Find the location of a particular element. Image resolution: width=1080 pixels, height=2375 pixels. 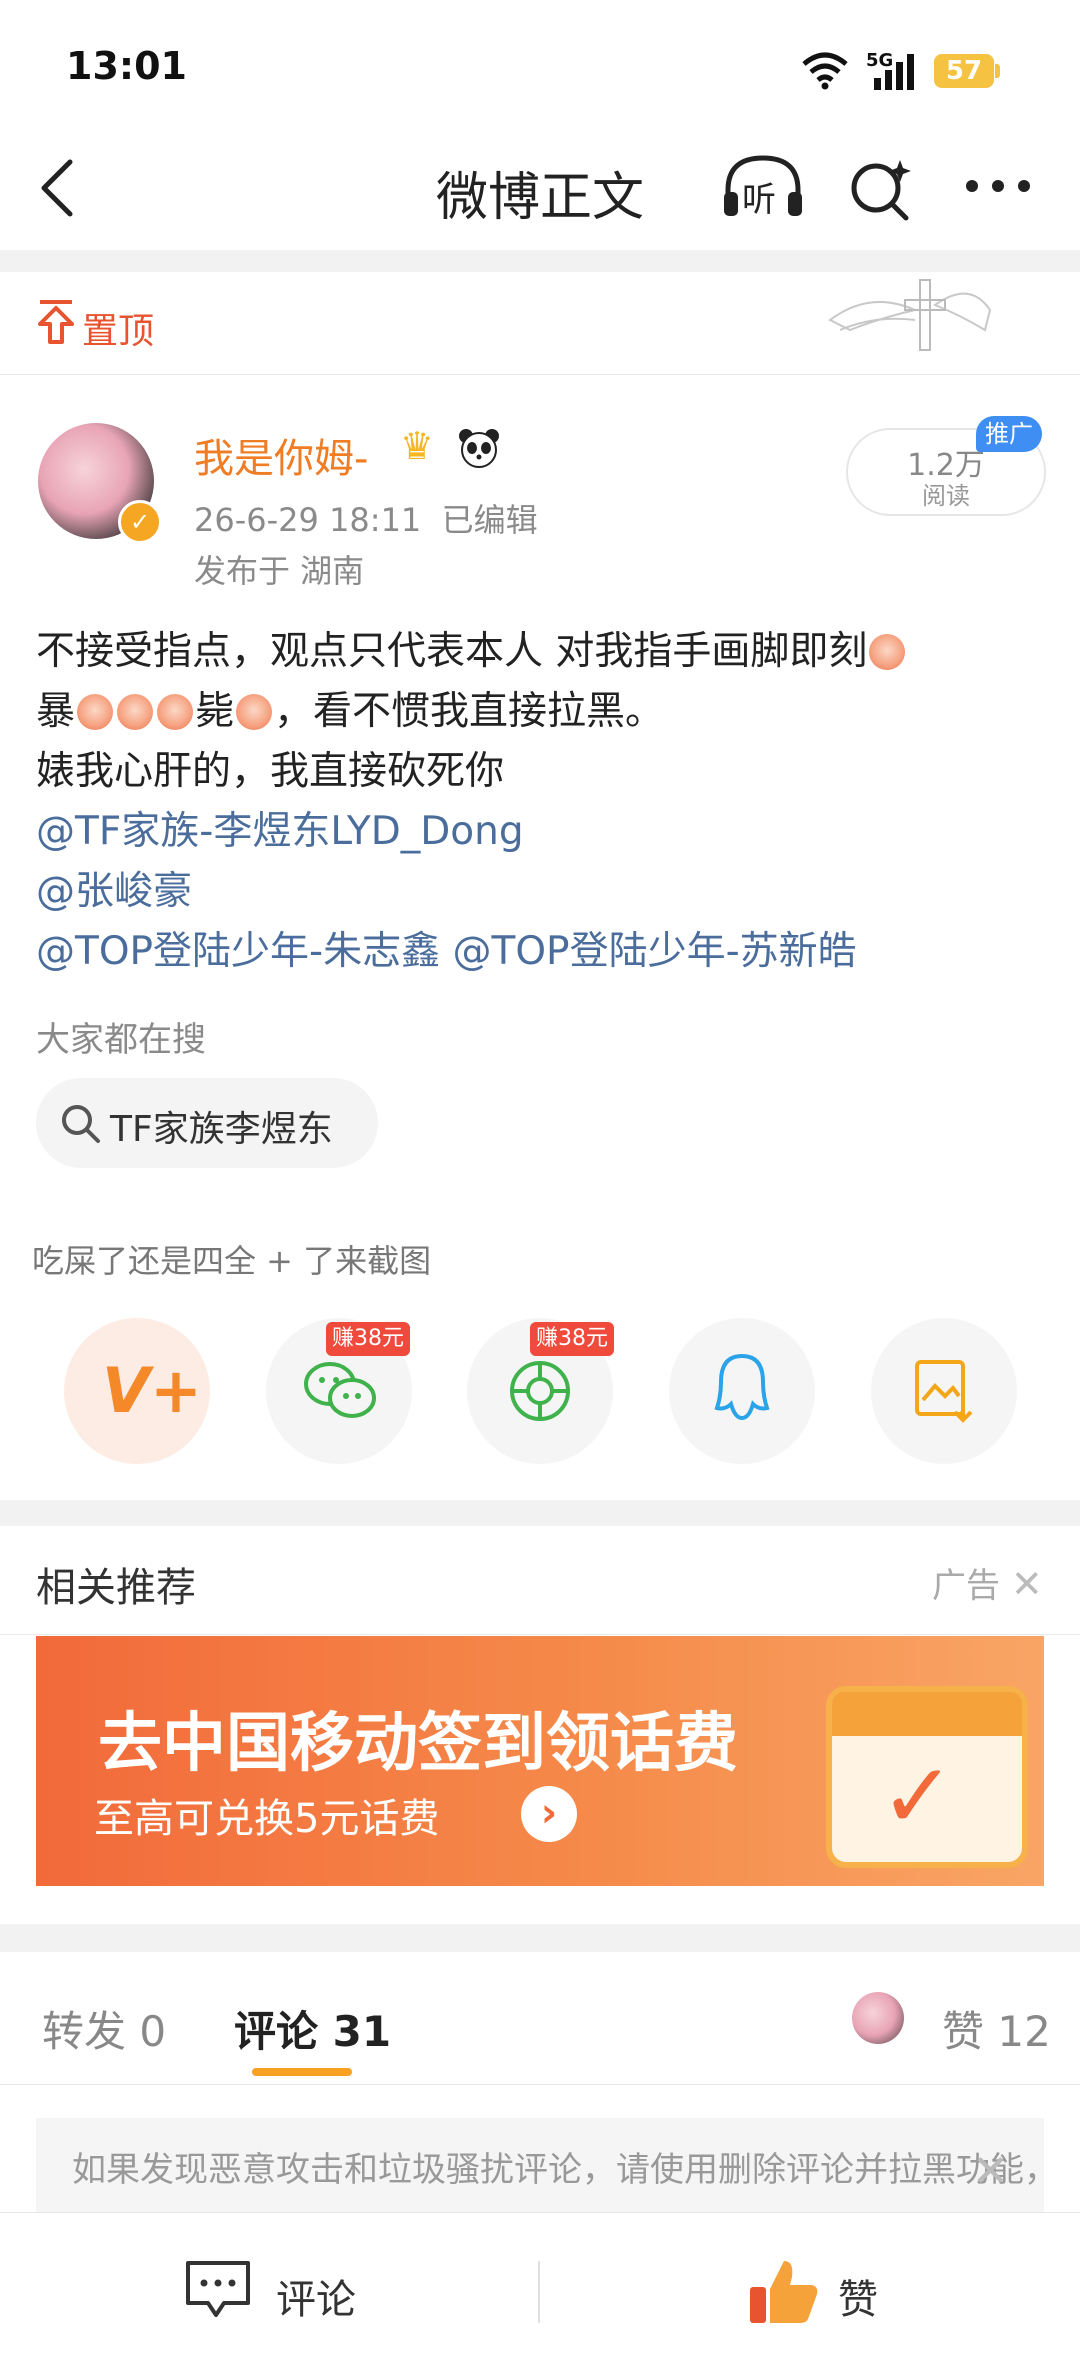

ad-label: 广告 ✕ is located at coordinates (987, 1582).